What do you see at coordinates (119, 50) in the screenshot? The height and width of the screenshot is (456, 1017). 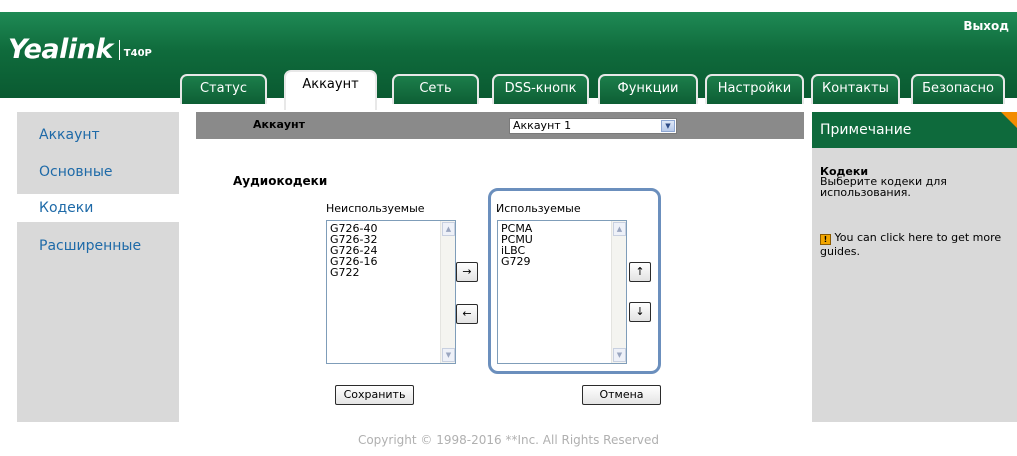 I see `logo-divider` at bounding box center [119, 50].